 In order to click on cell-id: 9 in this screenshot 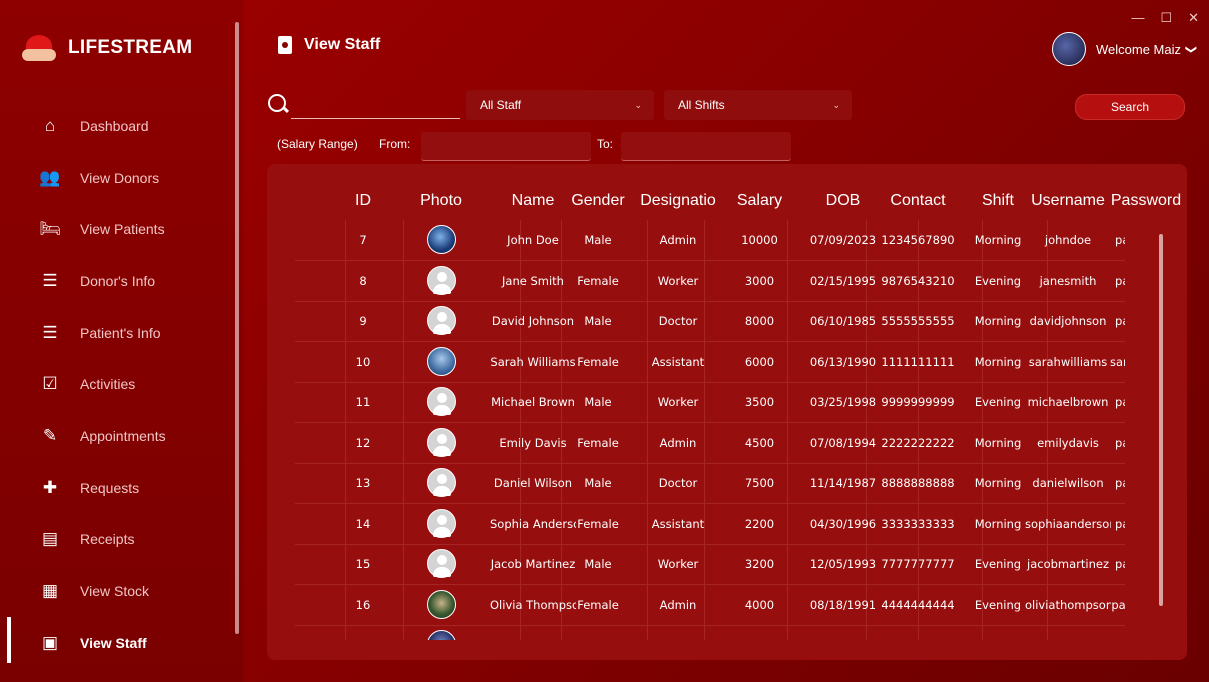, I will do `click(363, 321)`.